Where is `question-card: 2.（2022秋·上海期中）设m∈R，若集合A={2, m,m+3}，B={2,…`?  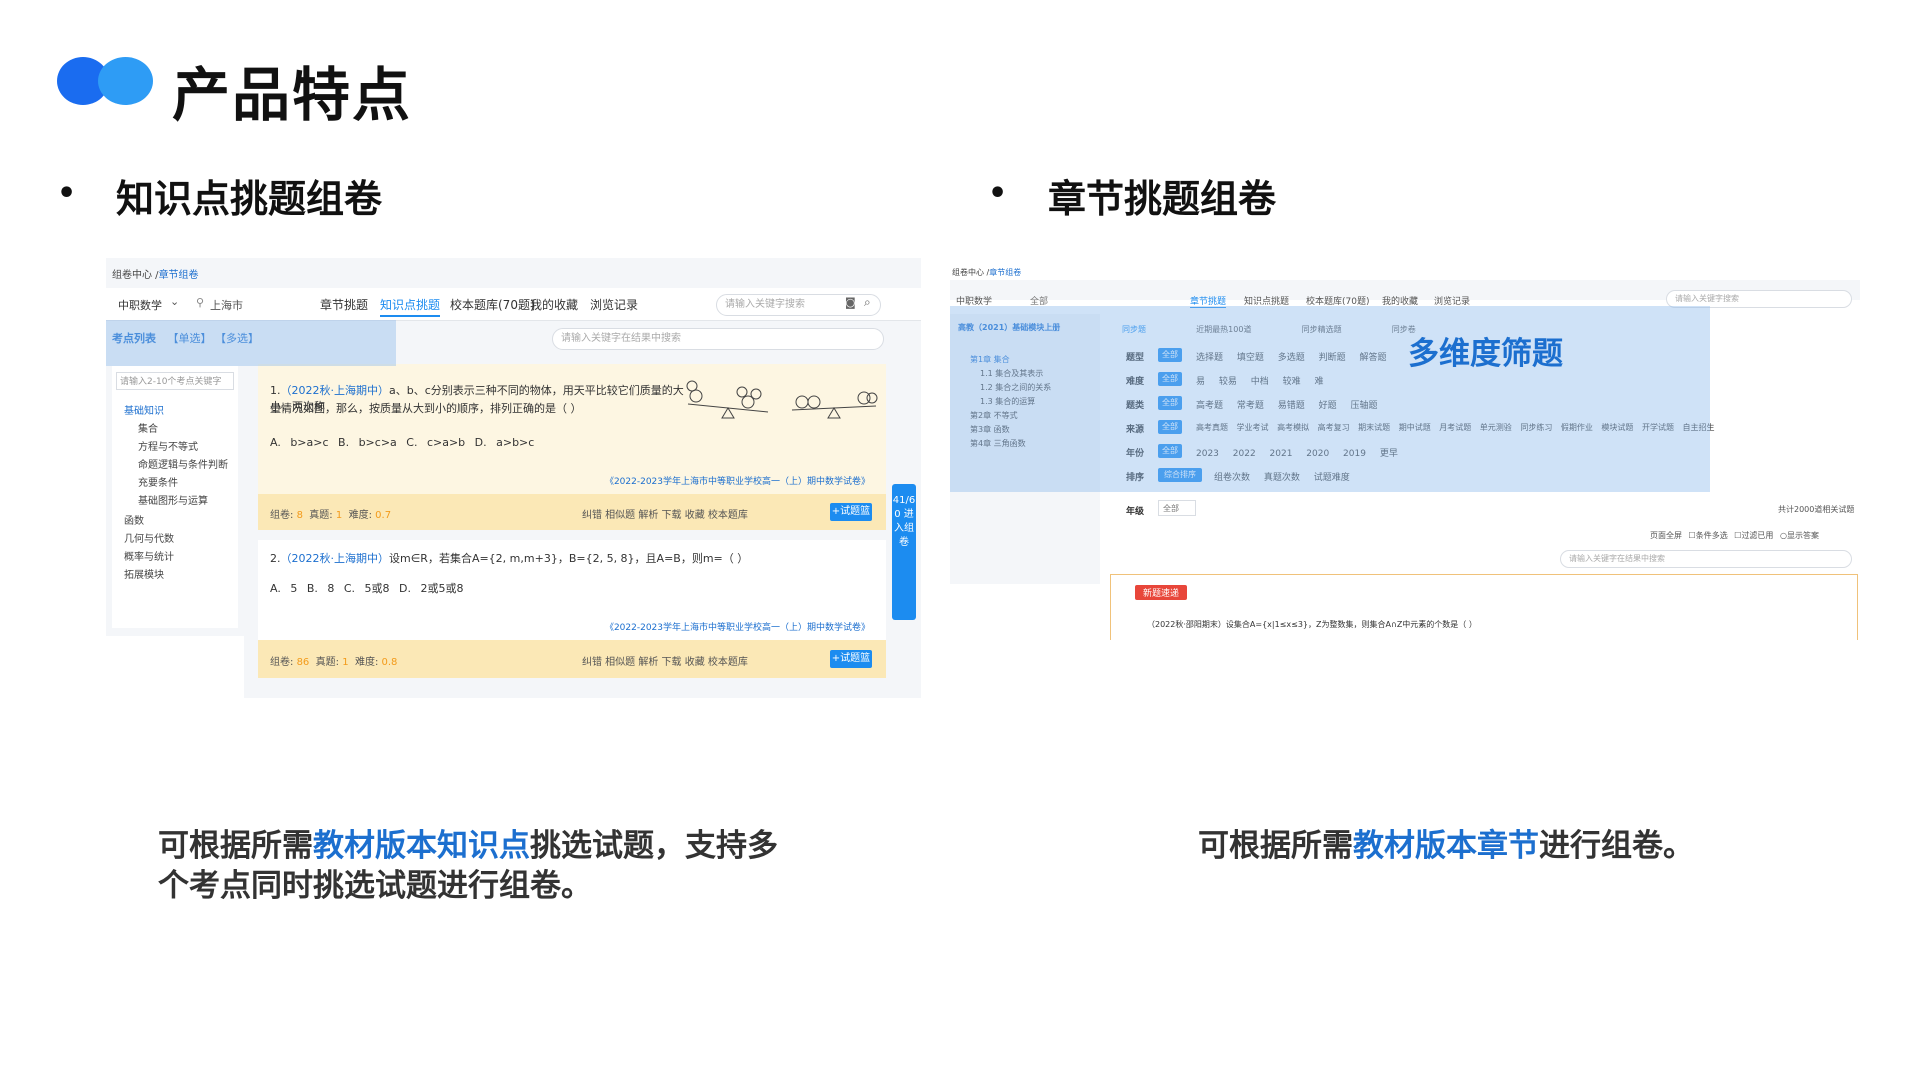 question-card: 2.（2022秋·上海期中）设m∈R，若集合A={2, m,m+3}，B={2,… is located at coordinates (572, 590).